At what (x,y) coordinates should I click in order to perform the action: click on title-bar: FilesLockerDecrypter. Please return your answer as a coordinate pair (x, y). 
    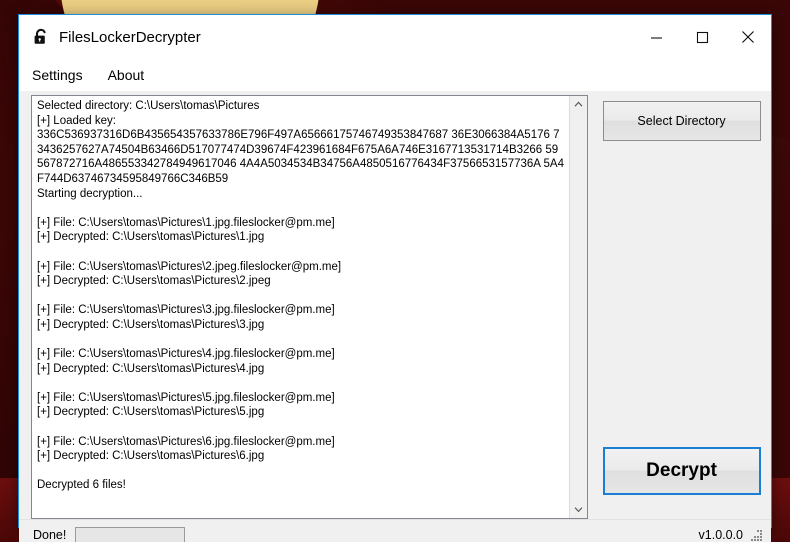
    Looking at the image, I should click on (395, 37).